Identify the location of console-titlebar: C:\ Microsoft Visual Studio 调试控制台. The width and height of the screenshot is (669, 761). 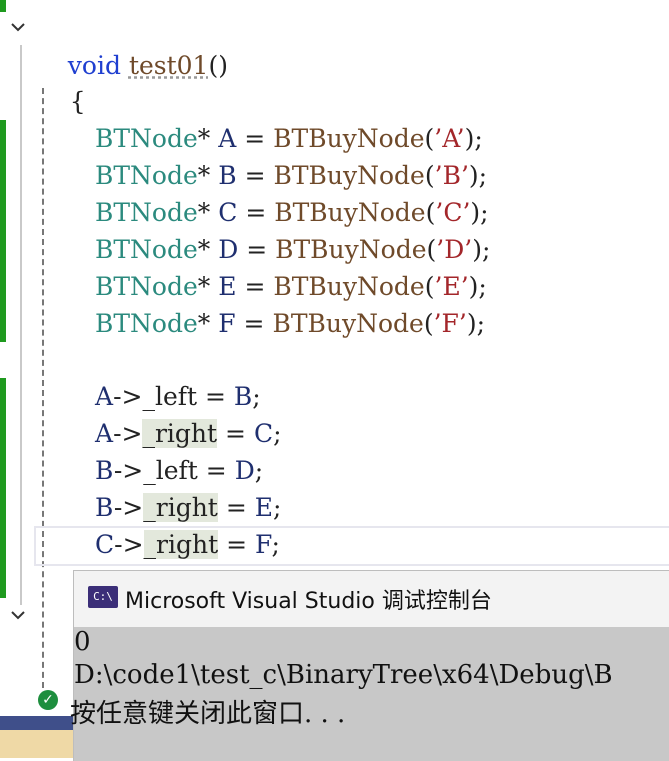
(371, 599).